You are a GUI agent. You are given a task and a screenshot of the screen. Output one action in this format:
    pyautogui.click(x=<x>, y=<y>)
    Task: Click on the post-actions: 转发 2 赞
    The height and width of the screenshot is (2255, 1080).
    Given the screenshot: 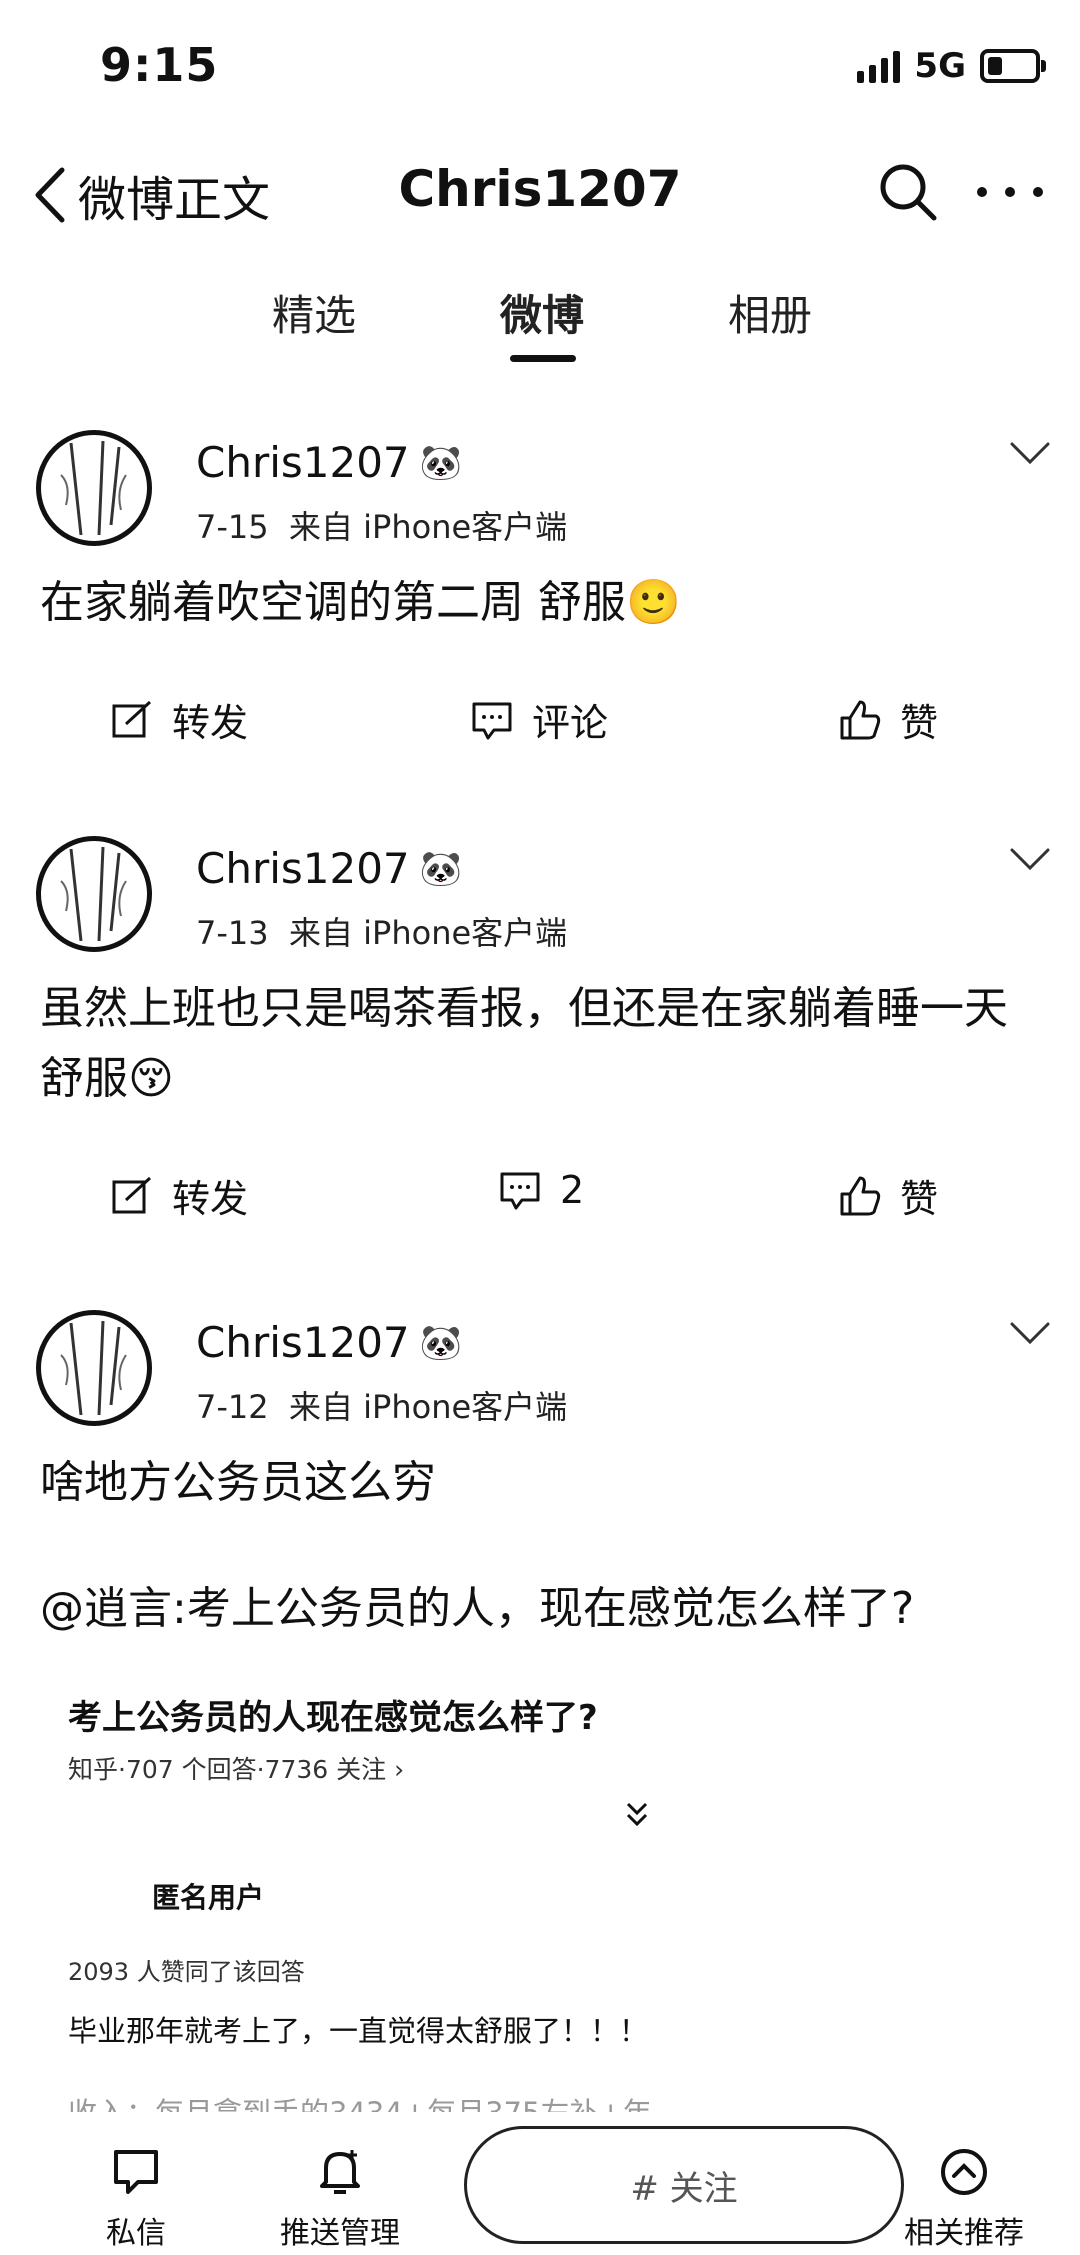 What is the action you would take?
    pyautogui.click(x=540, y=1203)
    